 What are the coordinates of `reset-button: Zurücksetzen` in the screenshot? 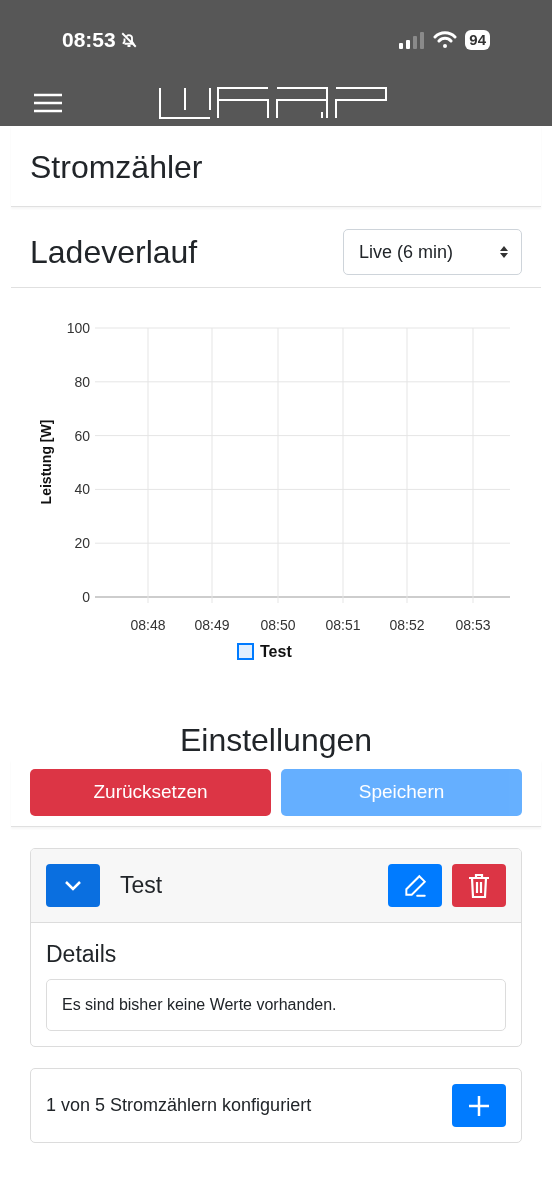 It's located at (150, 792).